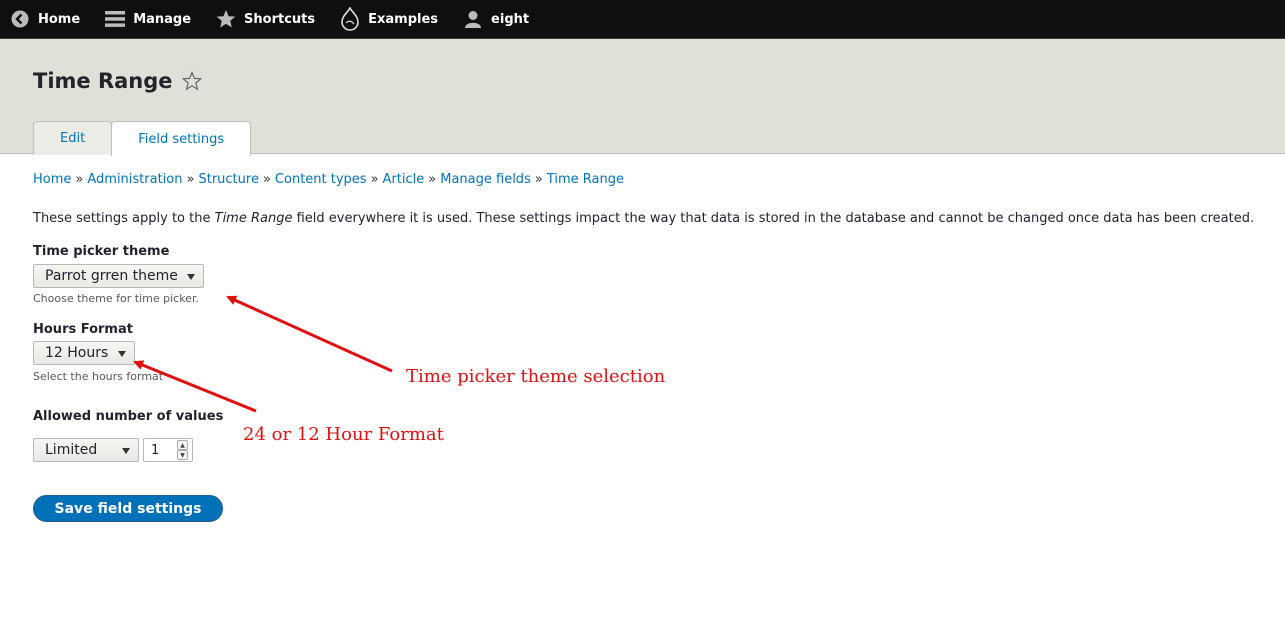 The height and width of the screenshot is (641, 1285). Describe the element at coordinates (585, 179) in the screenshot. I see `breadcrumb-time-range: Time Range` at that location.